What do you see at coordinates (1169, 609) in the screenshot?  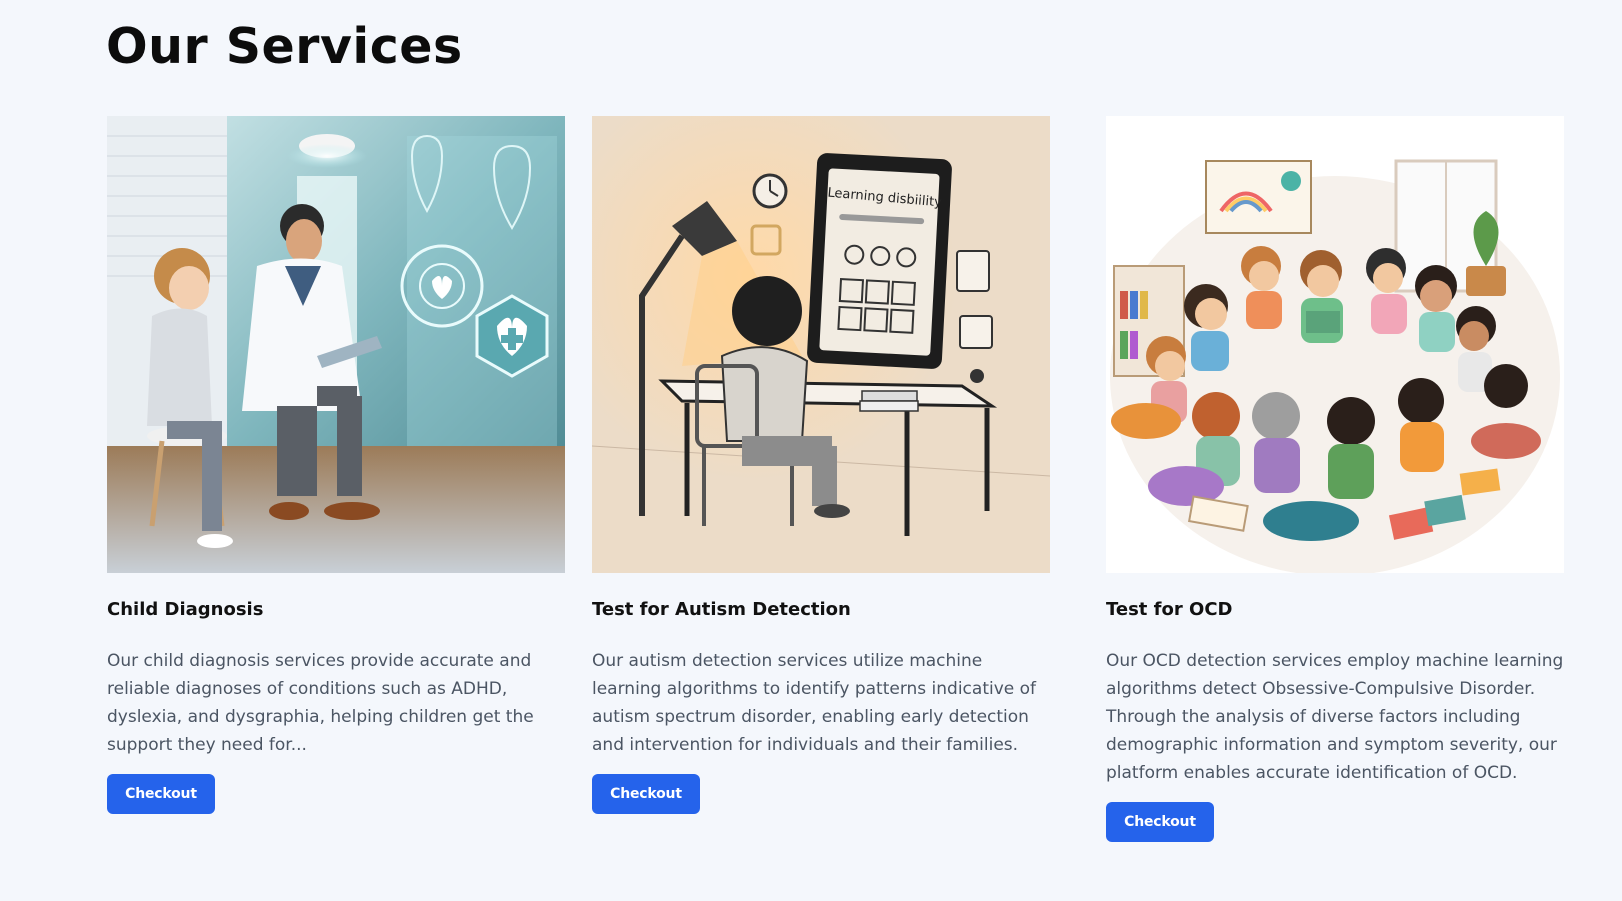 I see `service-title: Test for OCD` at bounding box center [1169, 609].